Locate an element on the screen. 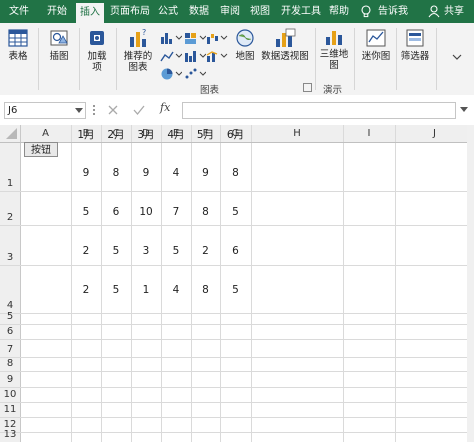  menu-tab-home: 开始 is located at coordinates (57, 11).